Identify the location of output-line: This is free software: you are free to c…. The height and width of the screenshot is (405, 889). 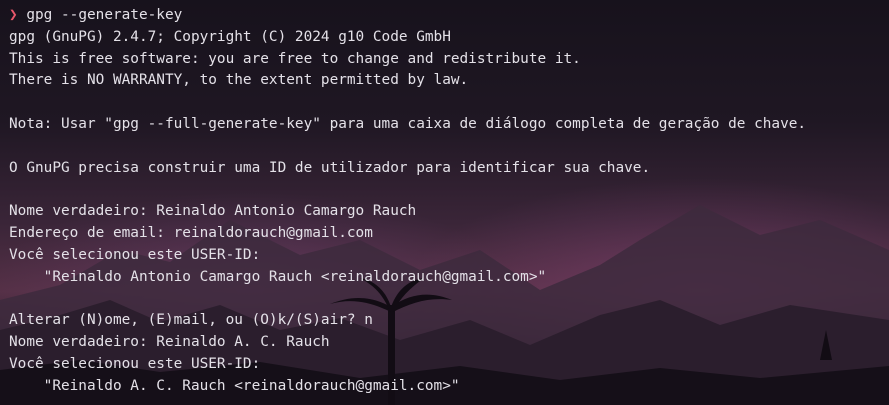
(295, 58).